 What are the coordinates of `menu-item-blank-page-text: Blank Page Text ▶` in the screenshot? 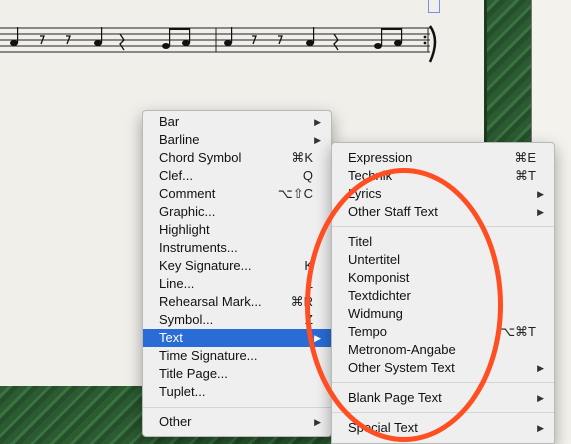 It's located at (443, 398).